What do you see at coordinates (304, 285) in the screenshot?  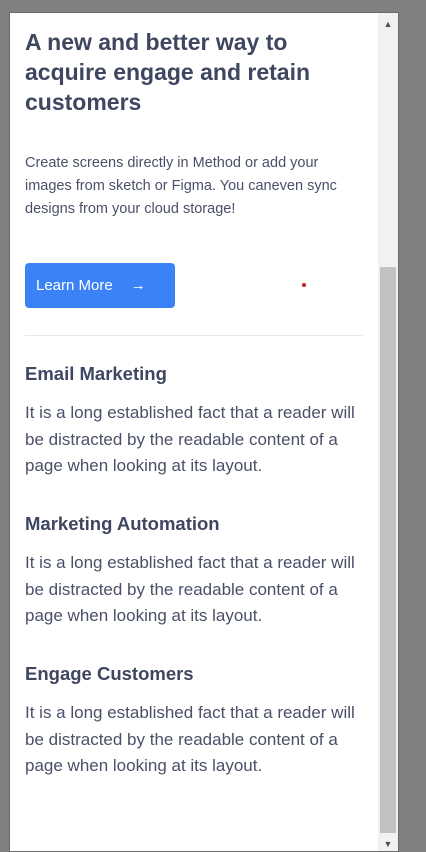 I see `red-dot-marker` at bounding box center [304, 285].